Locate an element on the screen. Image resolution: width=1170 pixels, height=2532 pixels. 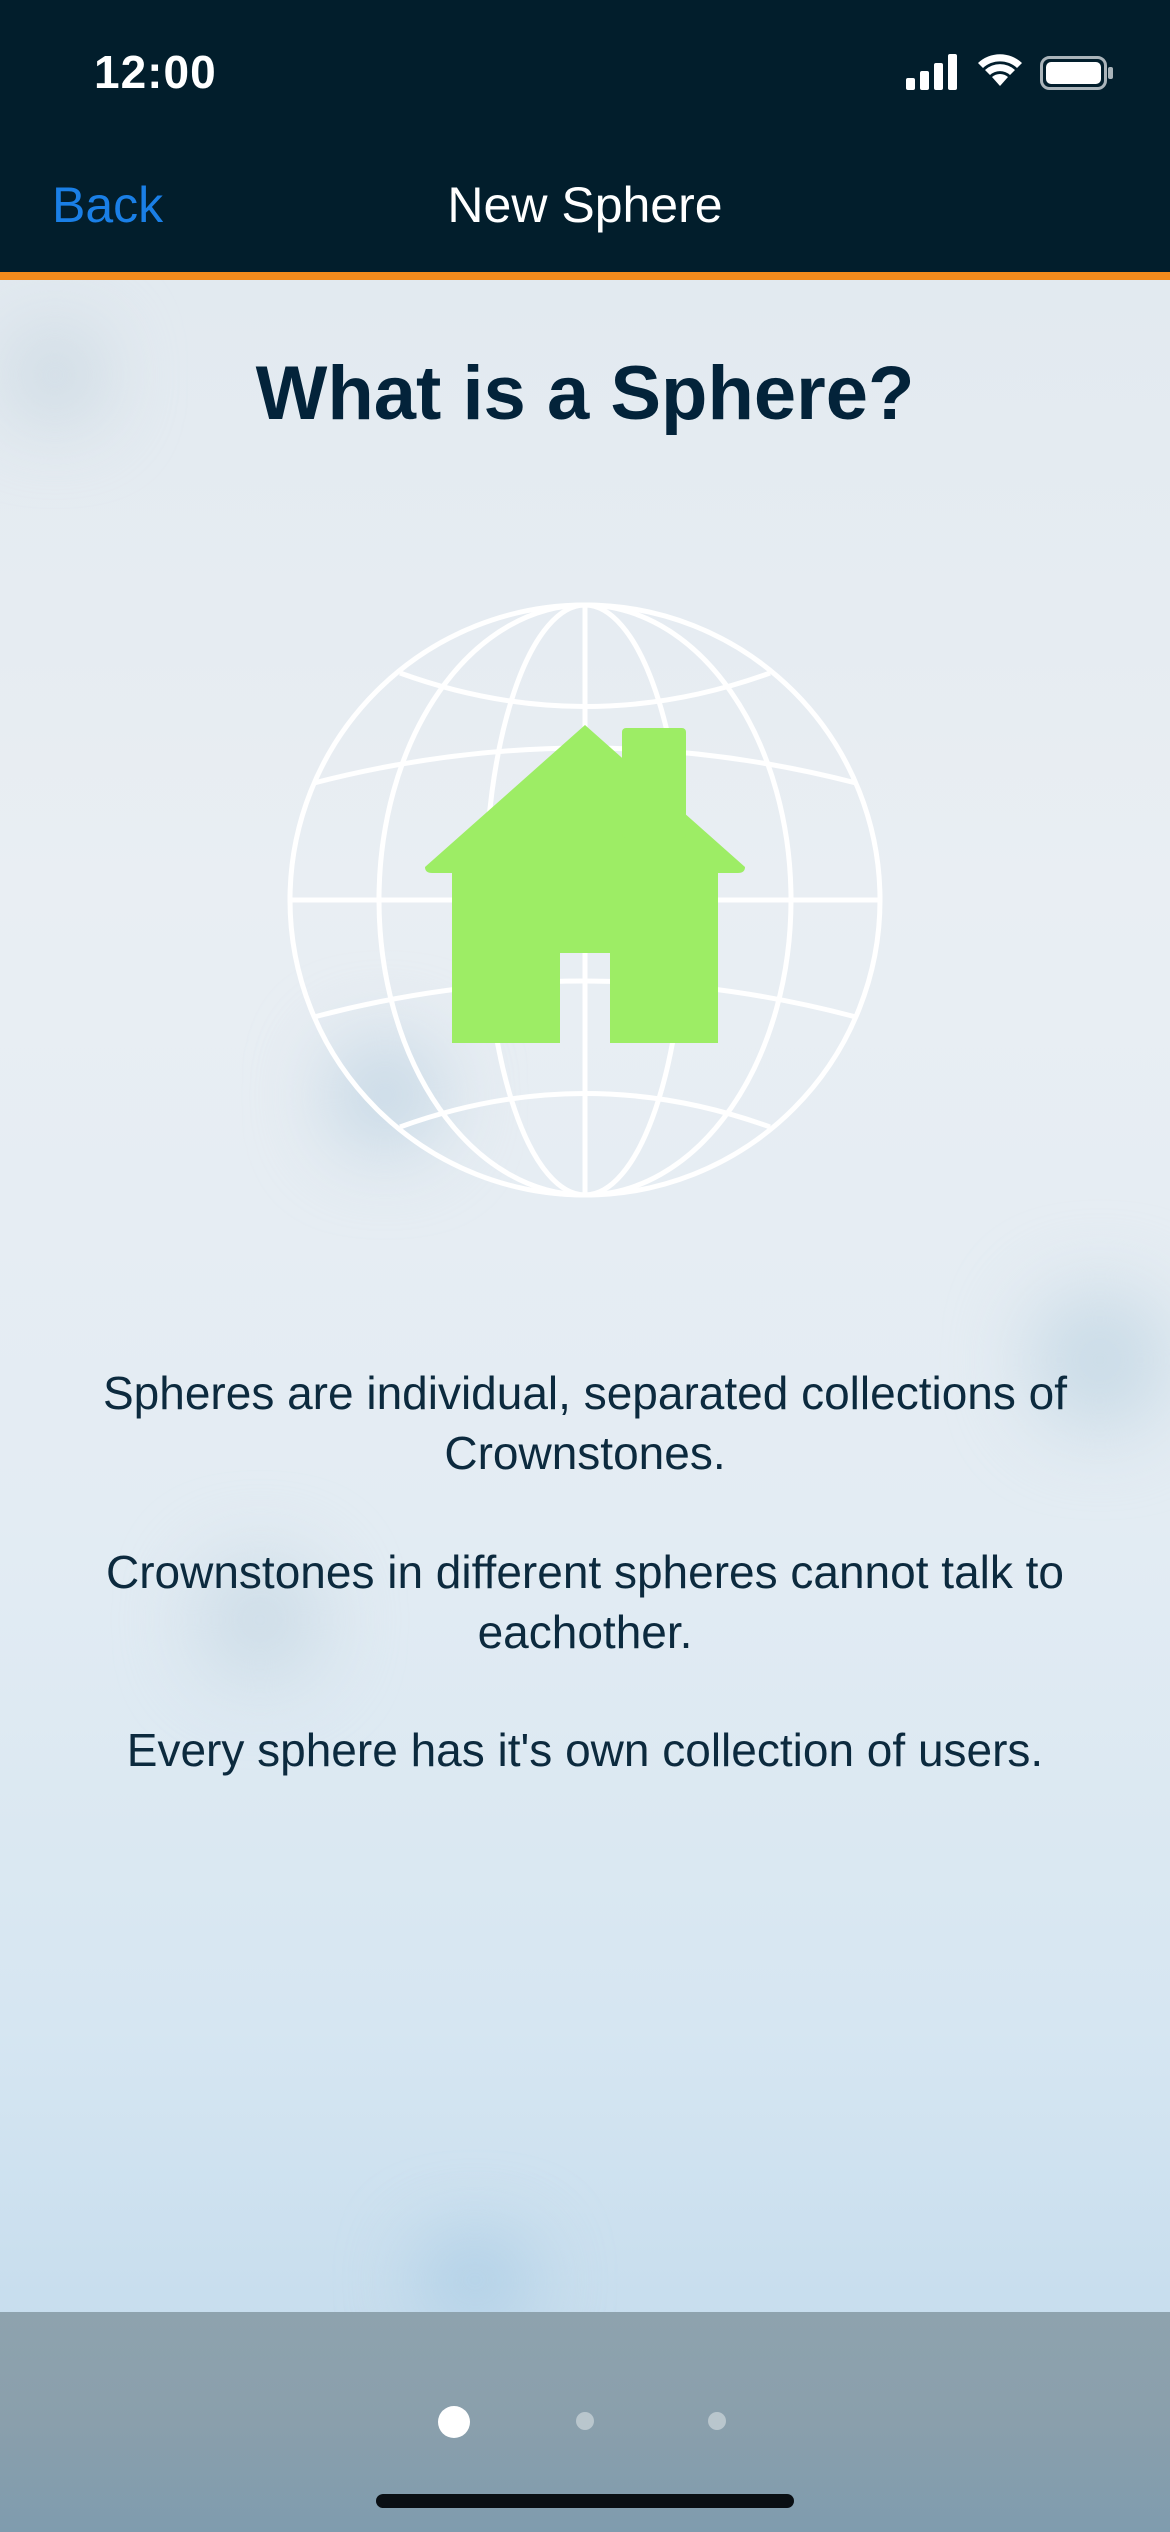
page-indicator-dot-active is located at coordinates (454, 2422).